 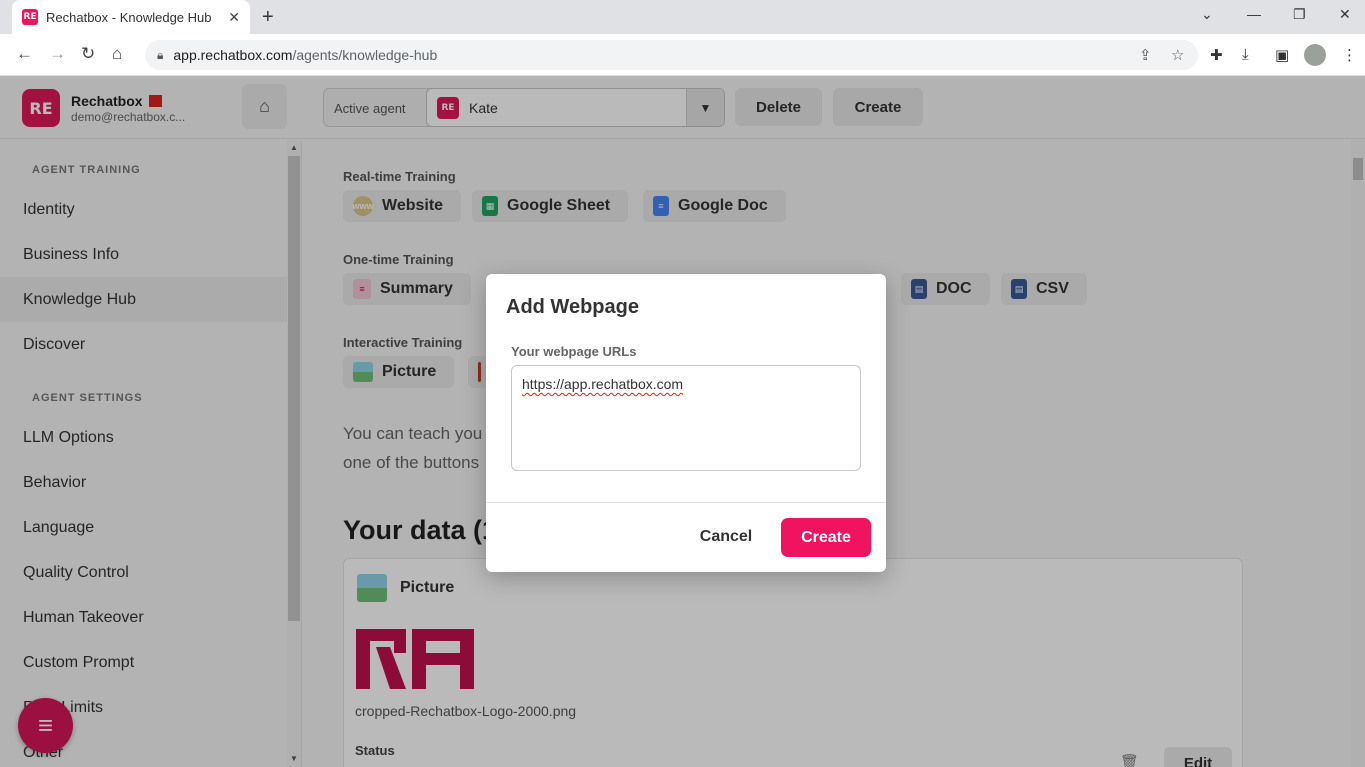 I want to click on browser-tab-title: Rechatbox - Knowledge Hub, so click(x=129, y=17).